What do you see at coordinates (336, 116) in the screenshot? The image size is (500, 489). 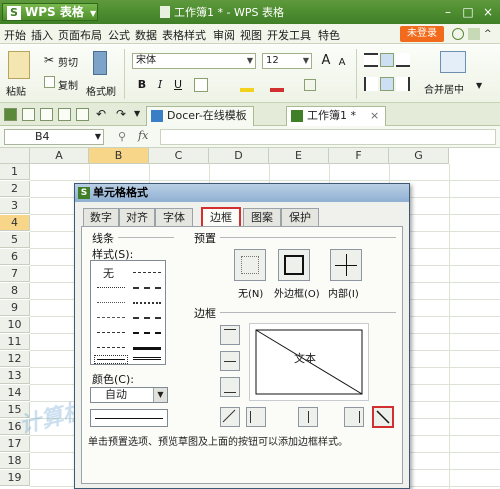 I see `tab-workbook: 工作簿1 * ×` at bounding box center [336, 116].